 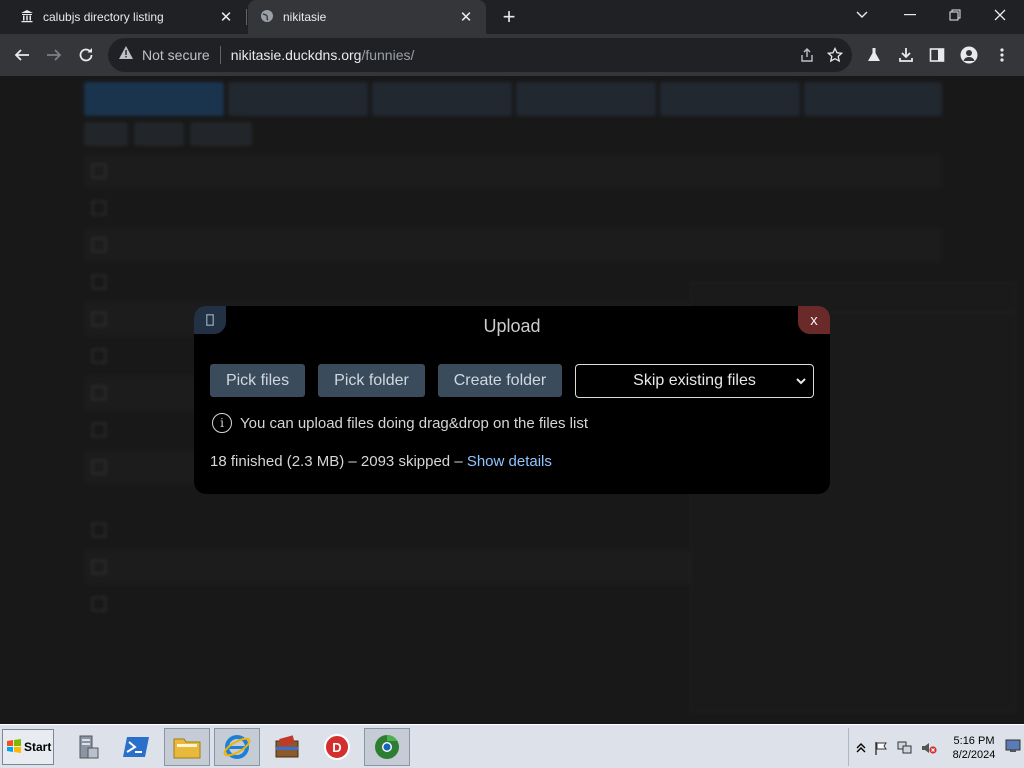 What do you see at coordinates (509, 17) in the screenshot?
I see `new-tab-button: +` at bounding box center [509, 17].